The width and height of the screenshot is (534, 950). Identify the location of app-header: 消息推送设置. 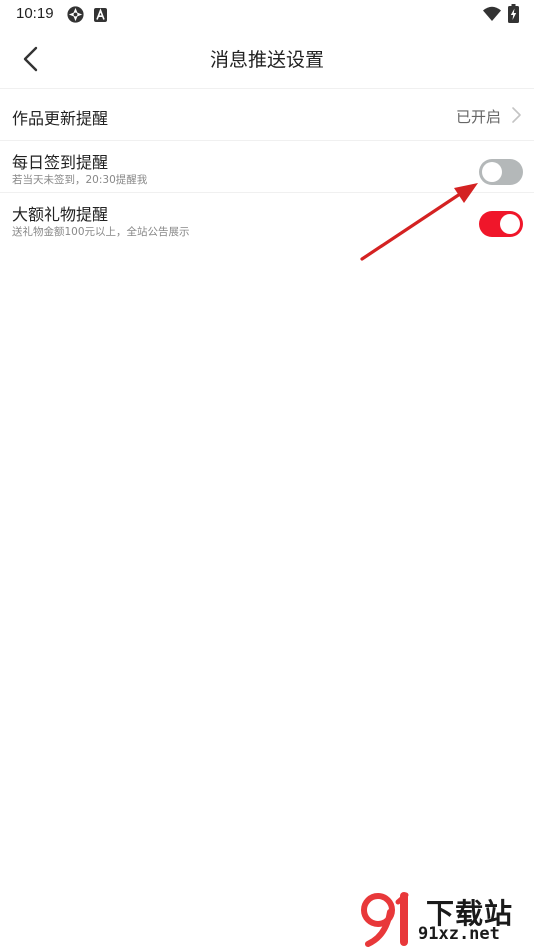
(267, 59).